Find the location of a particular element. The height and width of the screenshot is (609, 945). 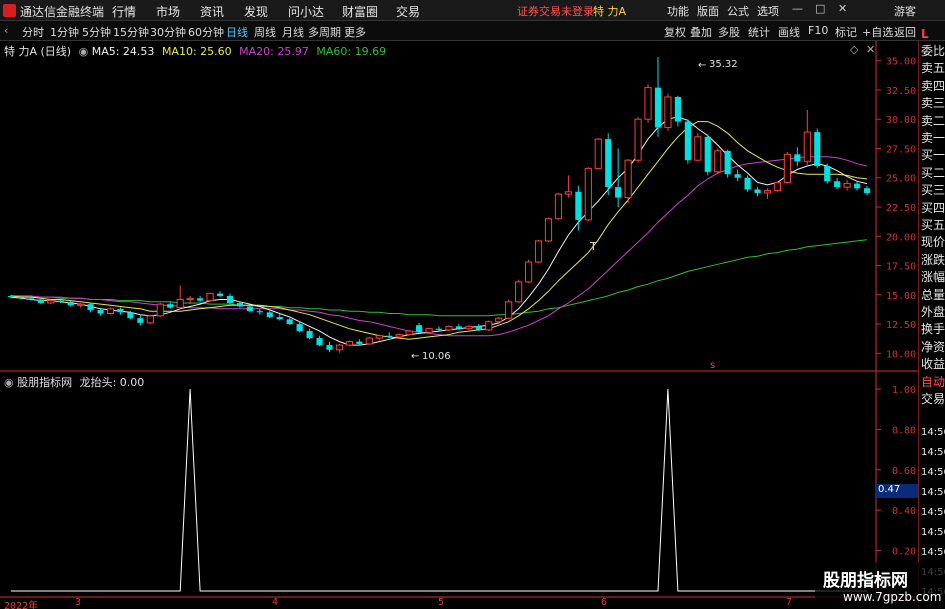

side-panel-item: 卖一 is located at coordinates (933, 138).